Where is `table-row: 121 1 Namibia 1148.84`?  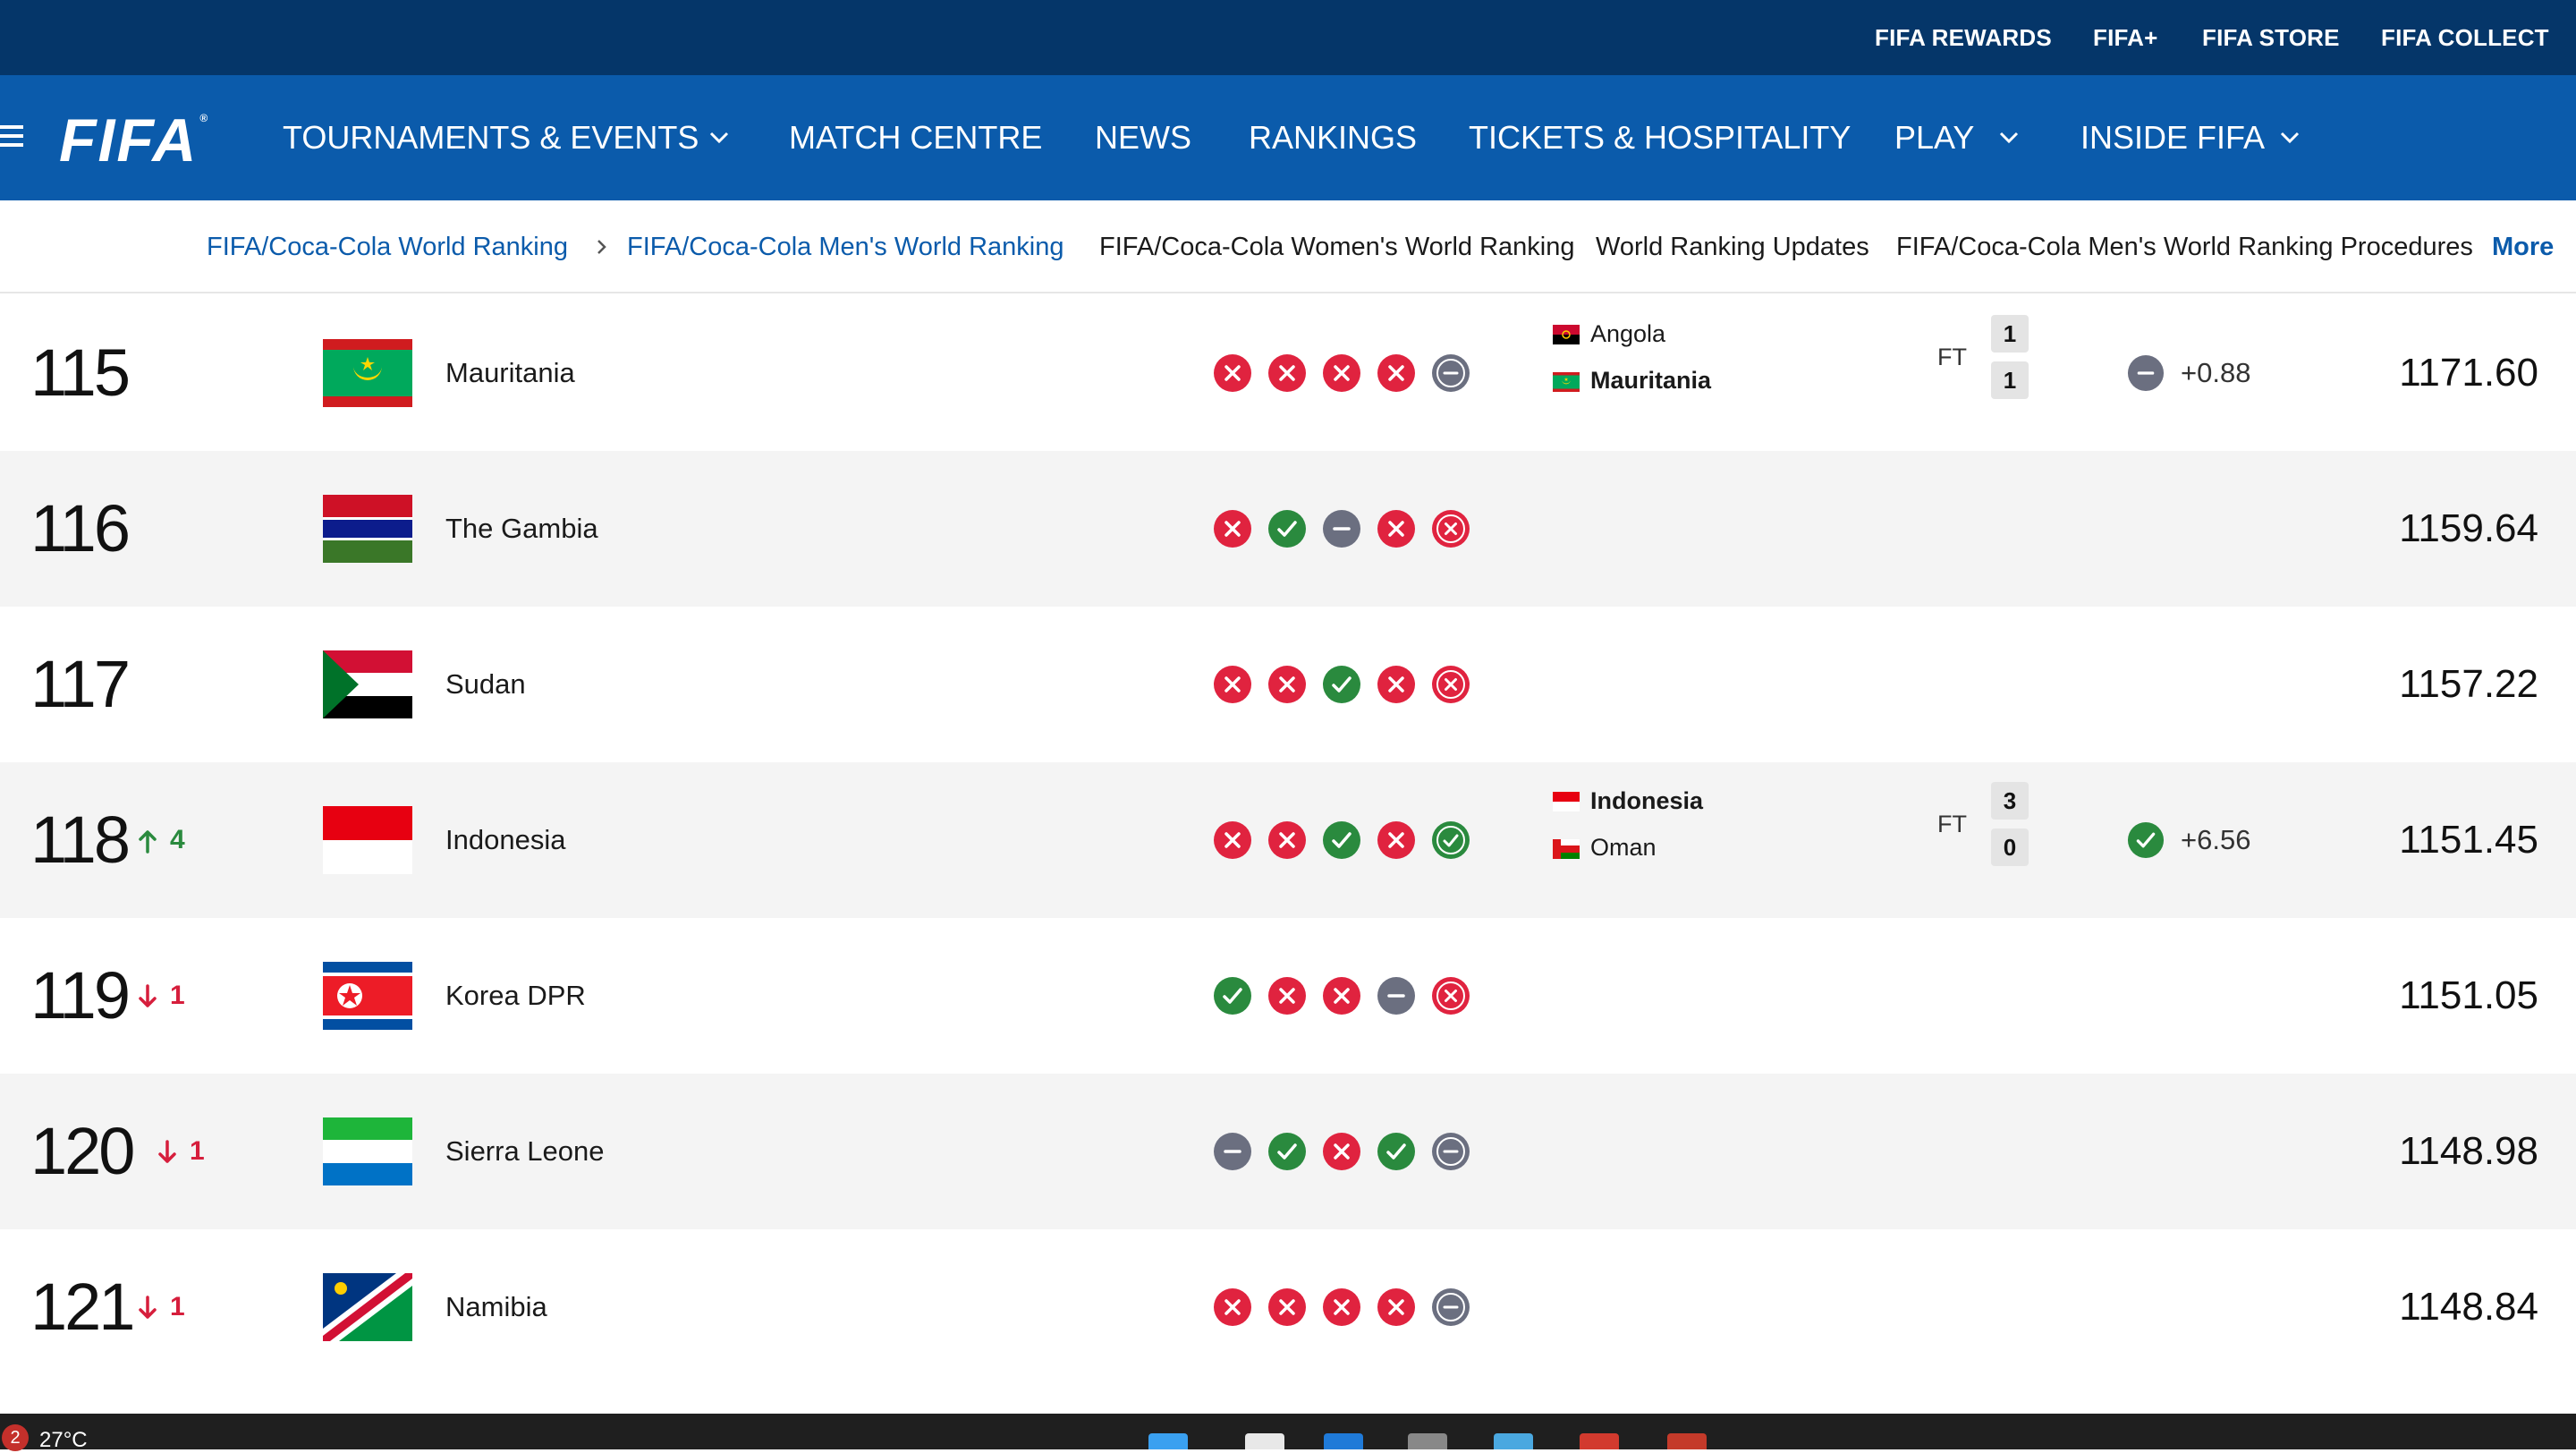 table-row: 121 1 Namibia 1148.84 is located at coordinates (1288, 1307).